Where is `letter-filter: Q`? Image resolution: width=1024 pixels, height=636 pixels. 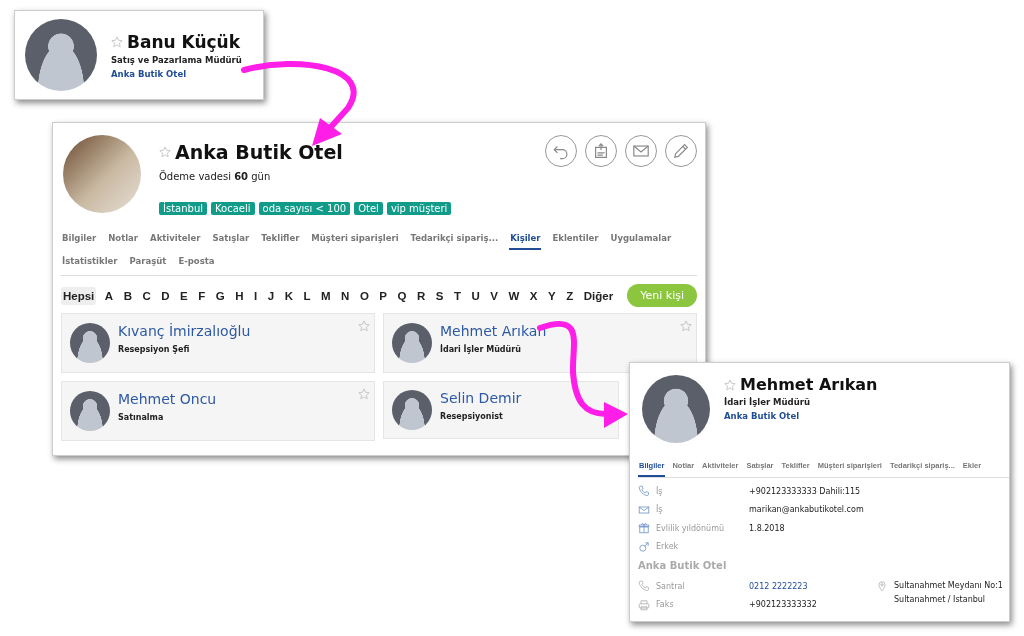 letter-filter: Q is located at coordinates (402, 295).